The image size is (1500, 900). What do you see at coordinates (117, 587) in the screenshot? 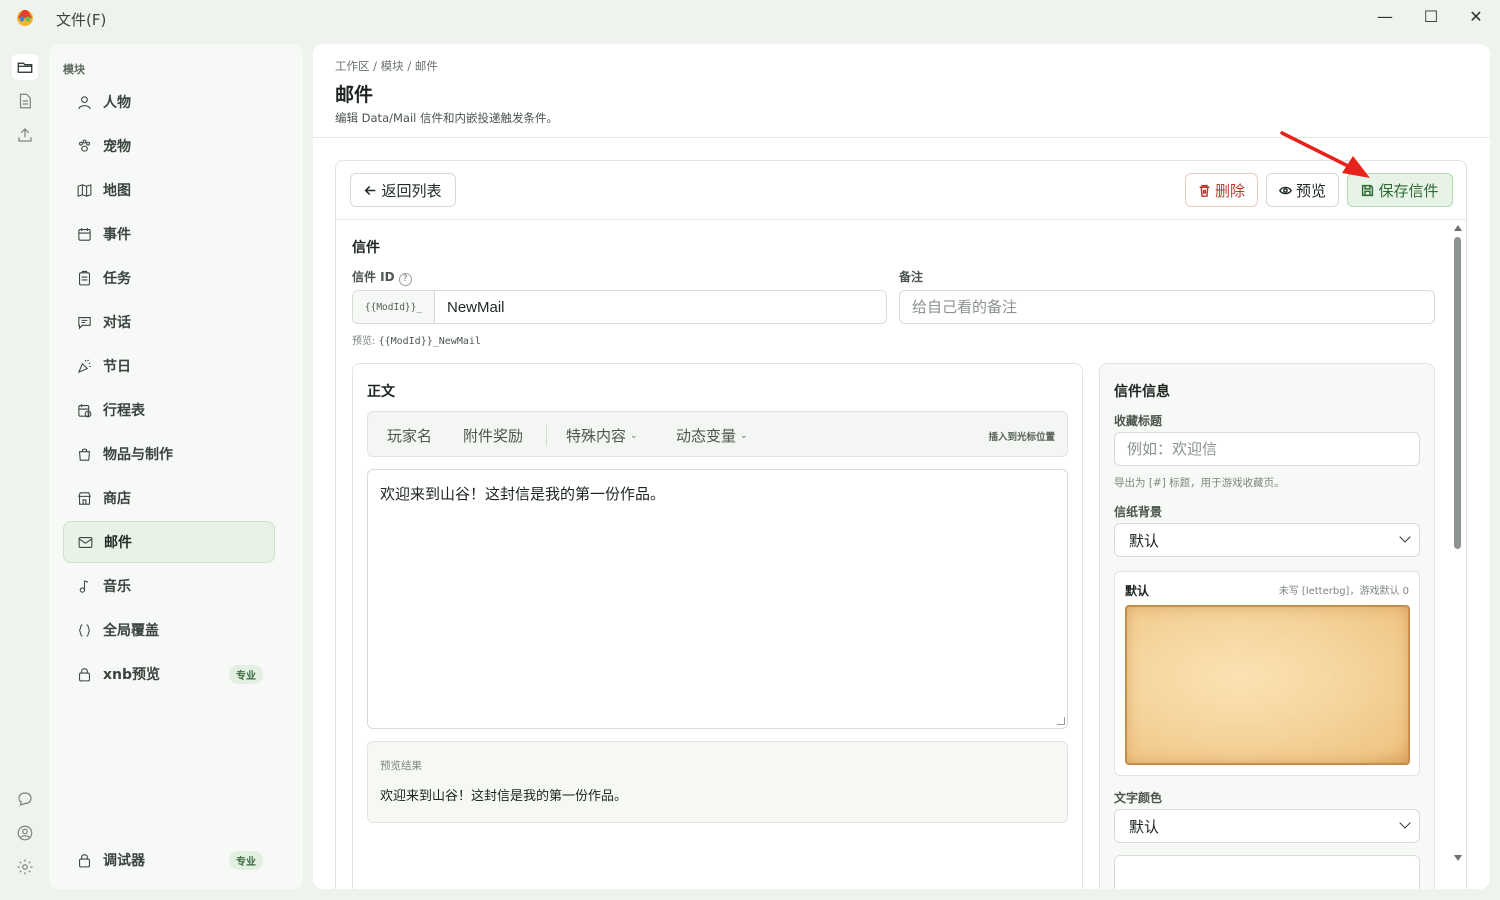
I see `sidebar-item-label: 音乐` at bounding box center [117, 587].